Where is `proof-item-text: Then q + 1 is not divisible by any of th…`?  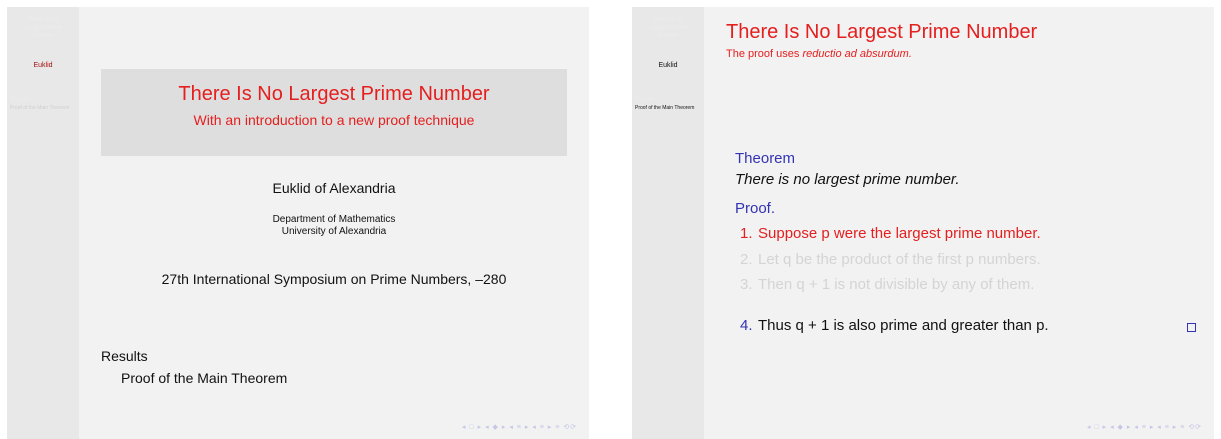
proof-item-text: Then q + 1 is not divisible by any of th… is located at coordinates (896, 284).